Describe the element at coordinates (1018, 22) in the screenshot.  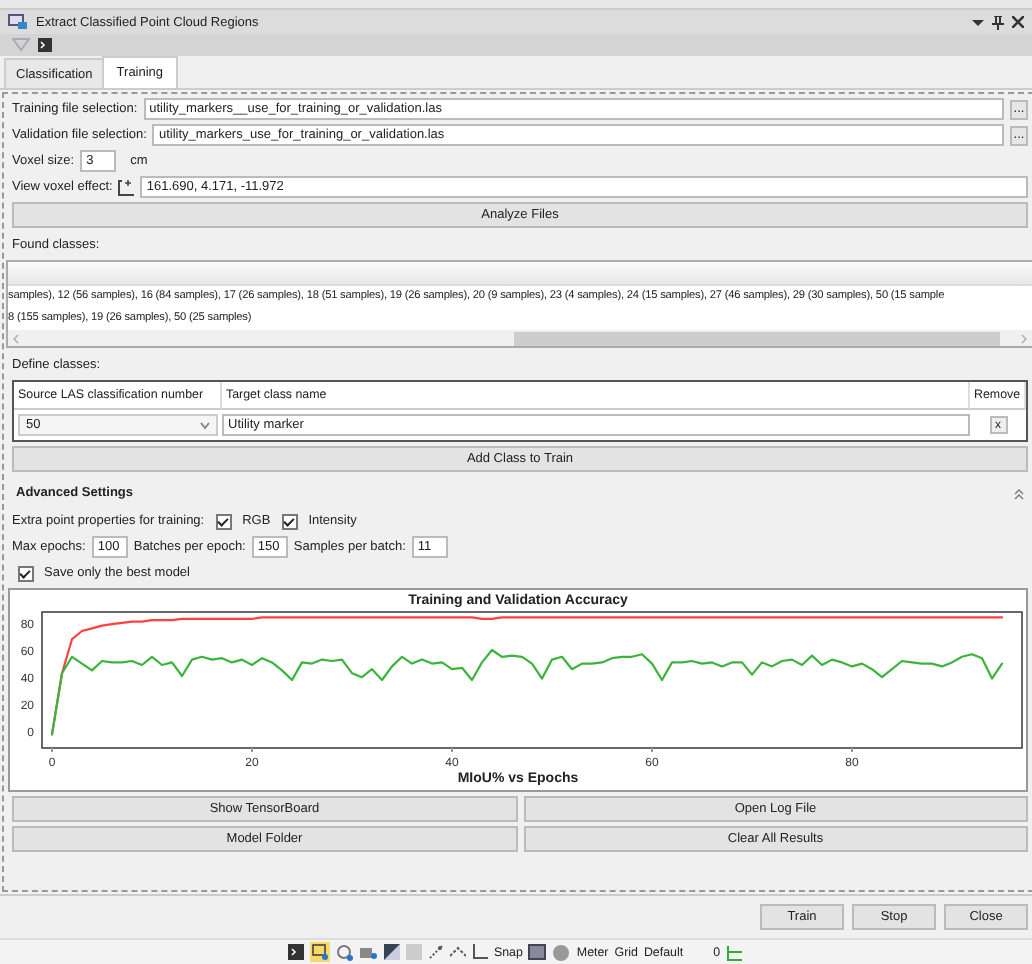
I see `close-icon` at that location.